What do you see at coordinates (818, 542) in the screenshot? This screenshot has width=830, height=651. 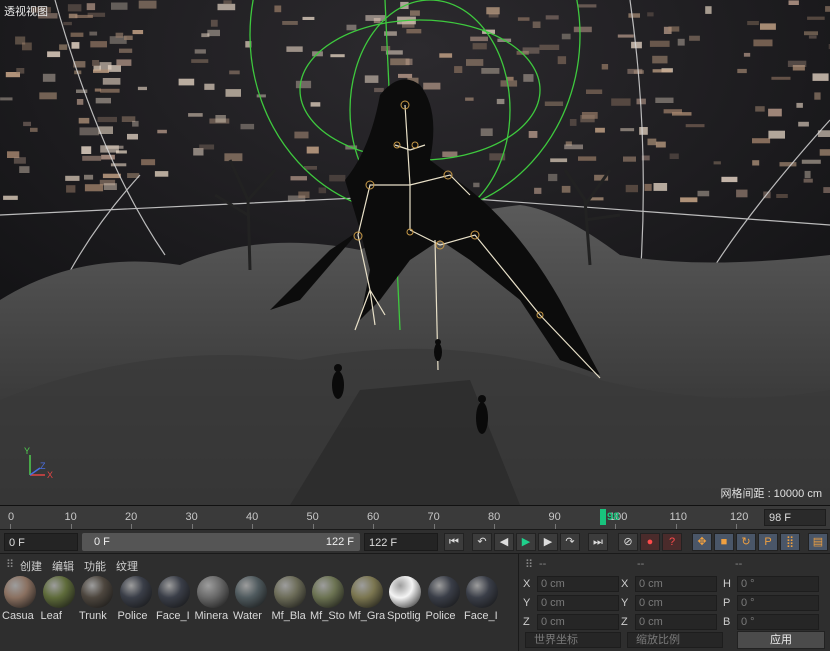 I see `film-icon: ▤` at bounding box center [818, 542].